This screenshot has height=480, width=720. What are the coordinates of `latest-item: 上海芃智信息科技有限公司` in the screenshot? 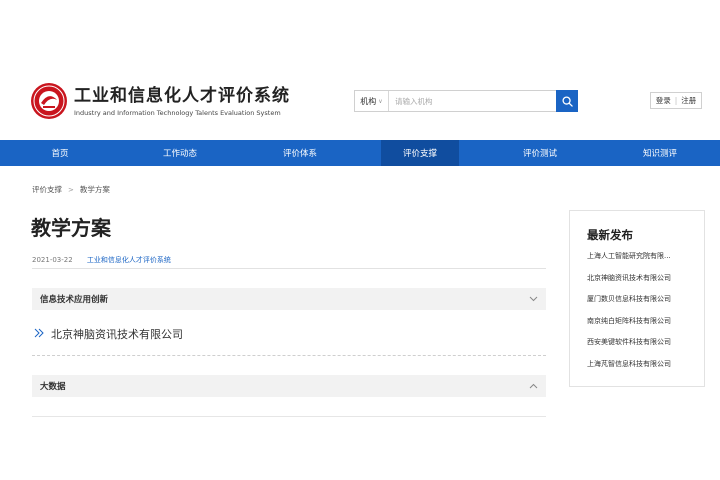 It's located at (641, 370).